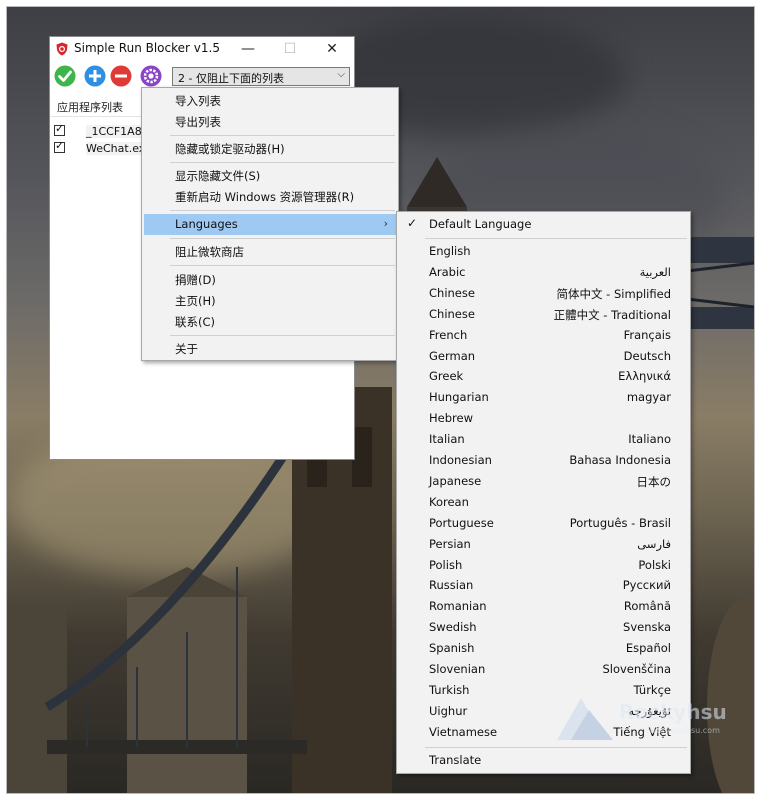 This screenshot has height=800, width=759. I want to click on window-title: Simple Run Blocker v1.5, so click(147, 48).